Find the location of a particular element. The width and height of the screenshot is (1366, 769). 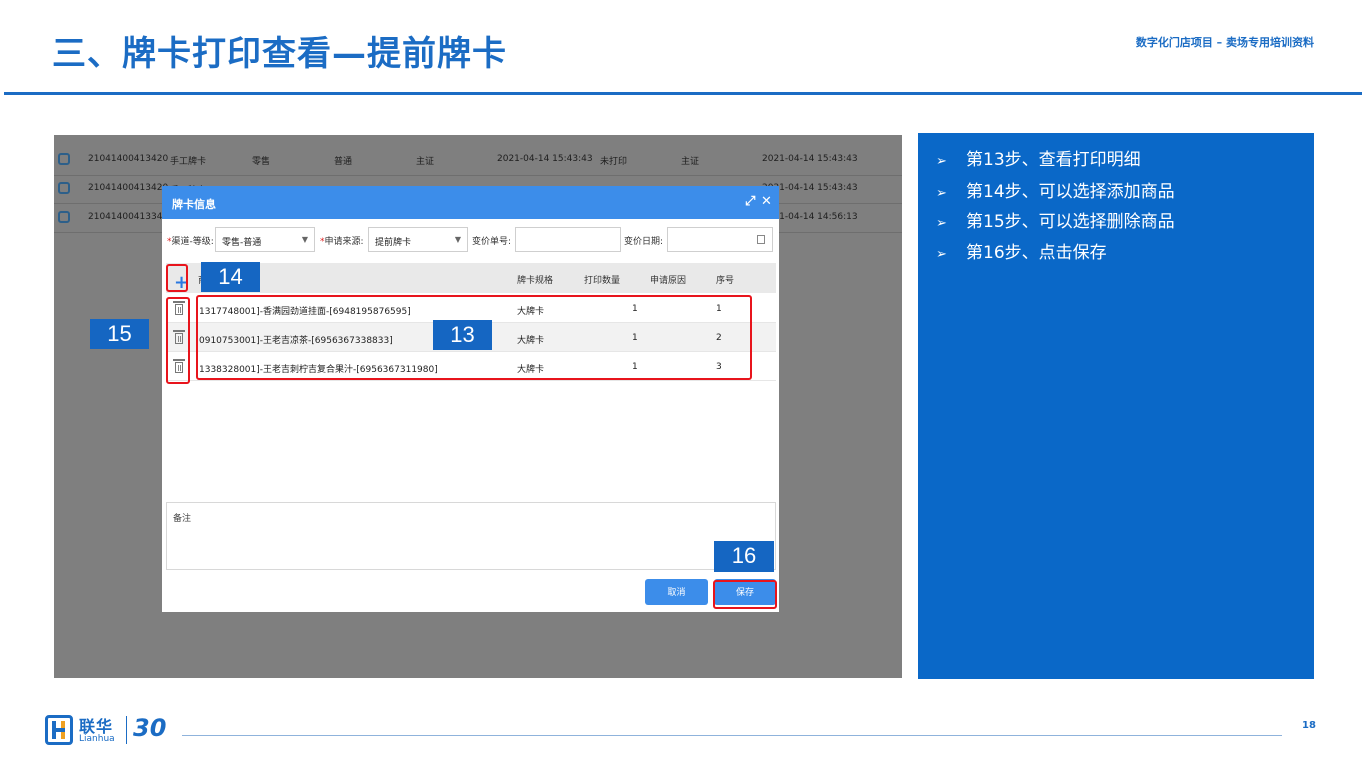

slide-subtitle: 数字化门店项目 – 卖场专用培训资料 is located at coordinates (1224, 42).